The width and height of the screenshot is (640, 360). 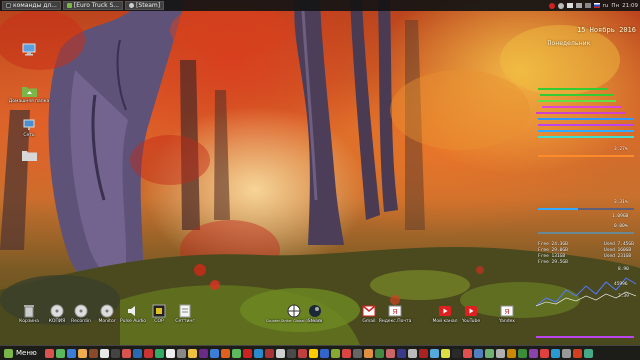 I want to click on disk-free: Free 29.5GB, so click(x=553, y=262).